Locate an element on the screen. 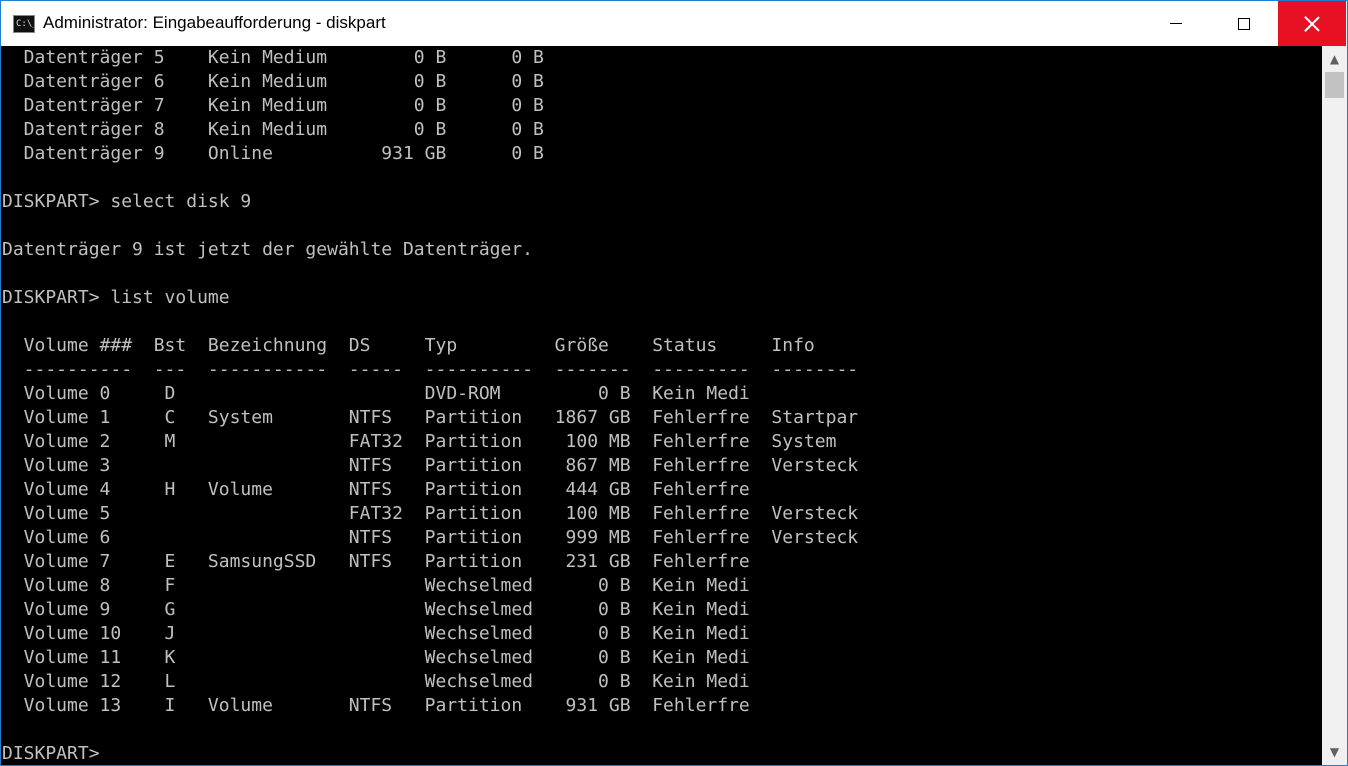  console-line: Datenträger 5 Kein Medium 0 B 0 B is located at coordinates (273, 57).